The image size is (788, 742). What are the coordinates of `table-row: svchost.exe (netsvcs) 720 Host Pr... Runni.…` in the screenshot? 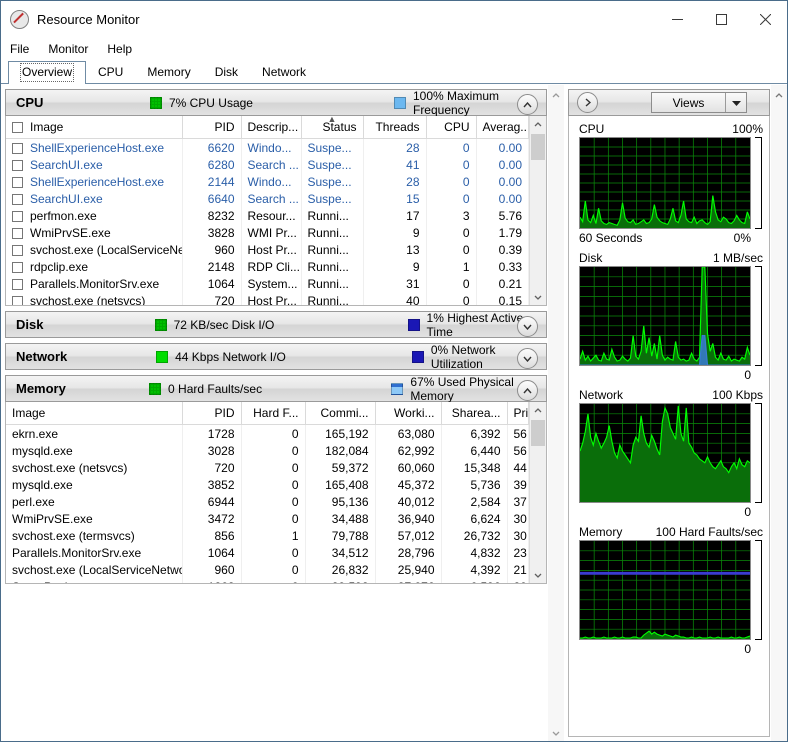 It's located at (267, 298).